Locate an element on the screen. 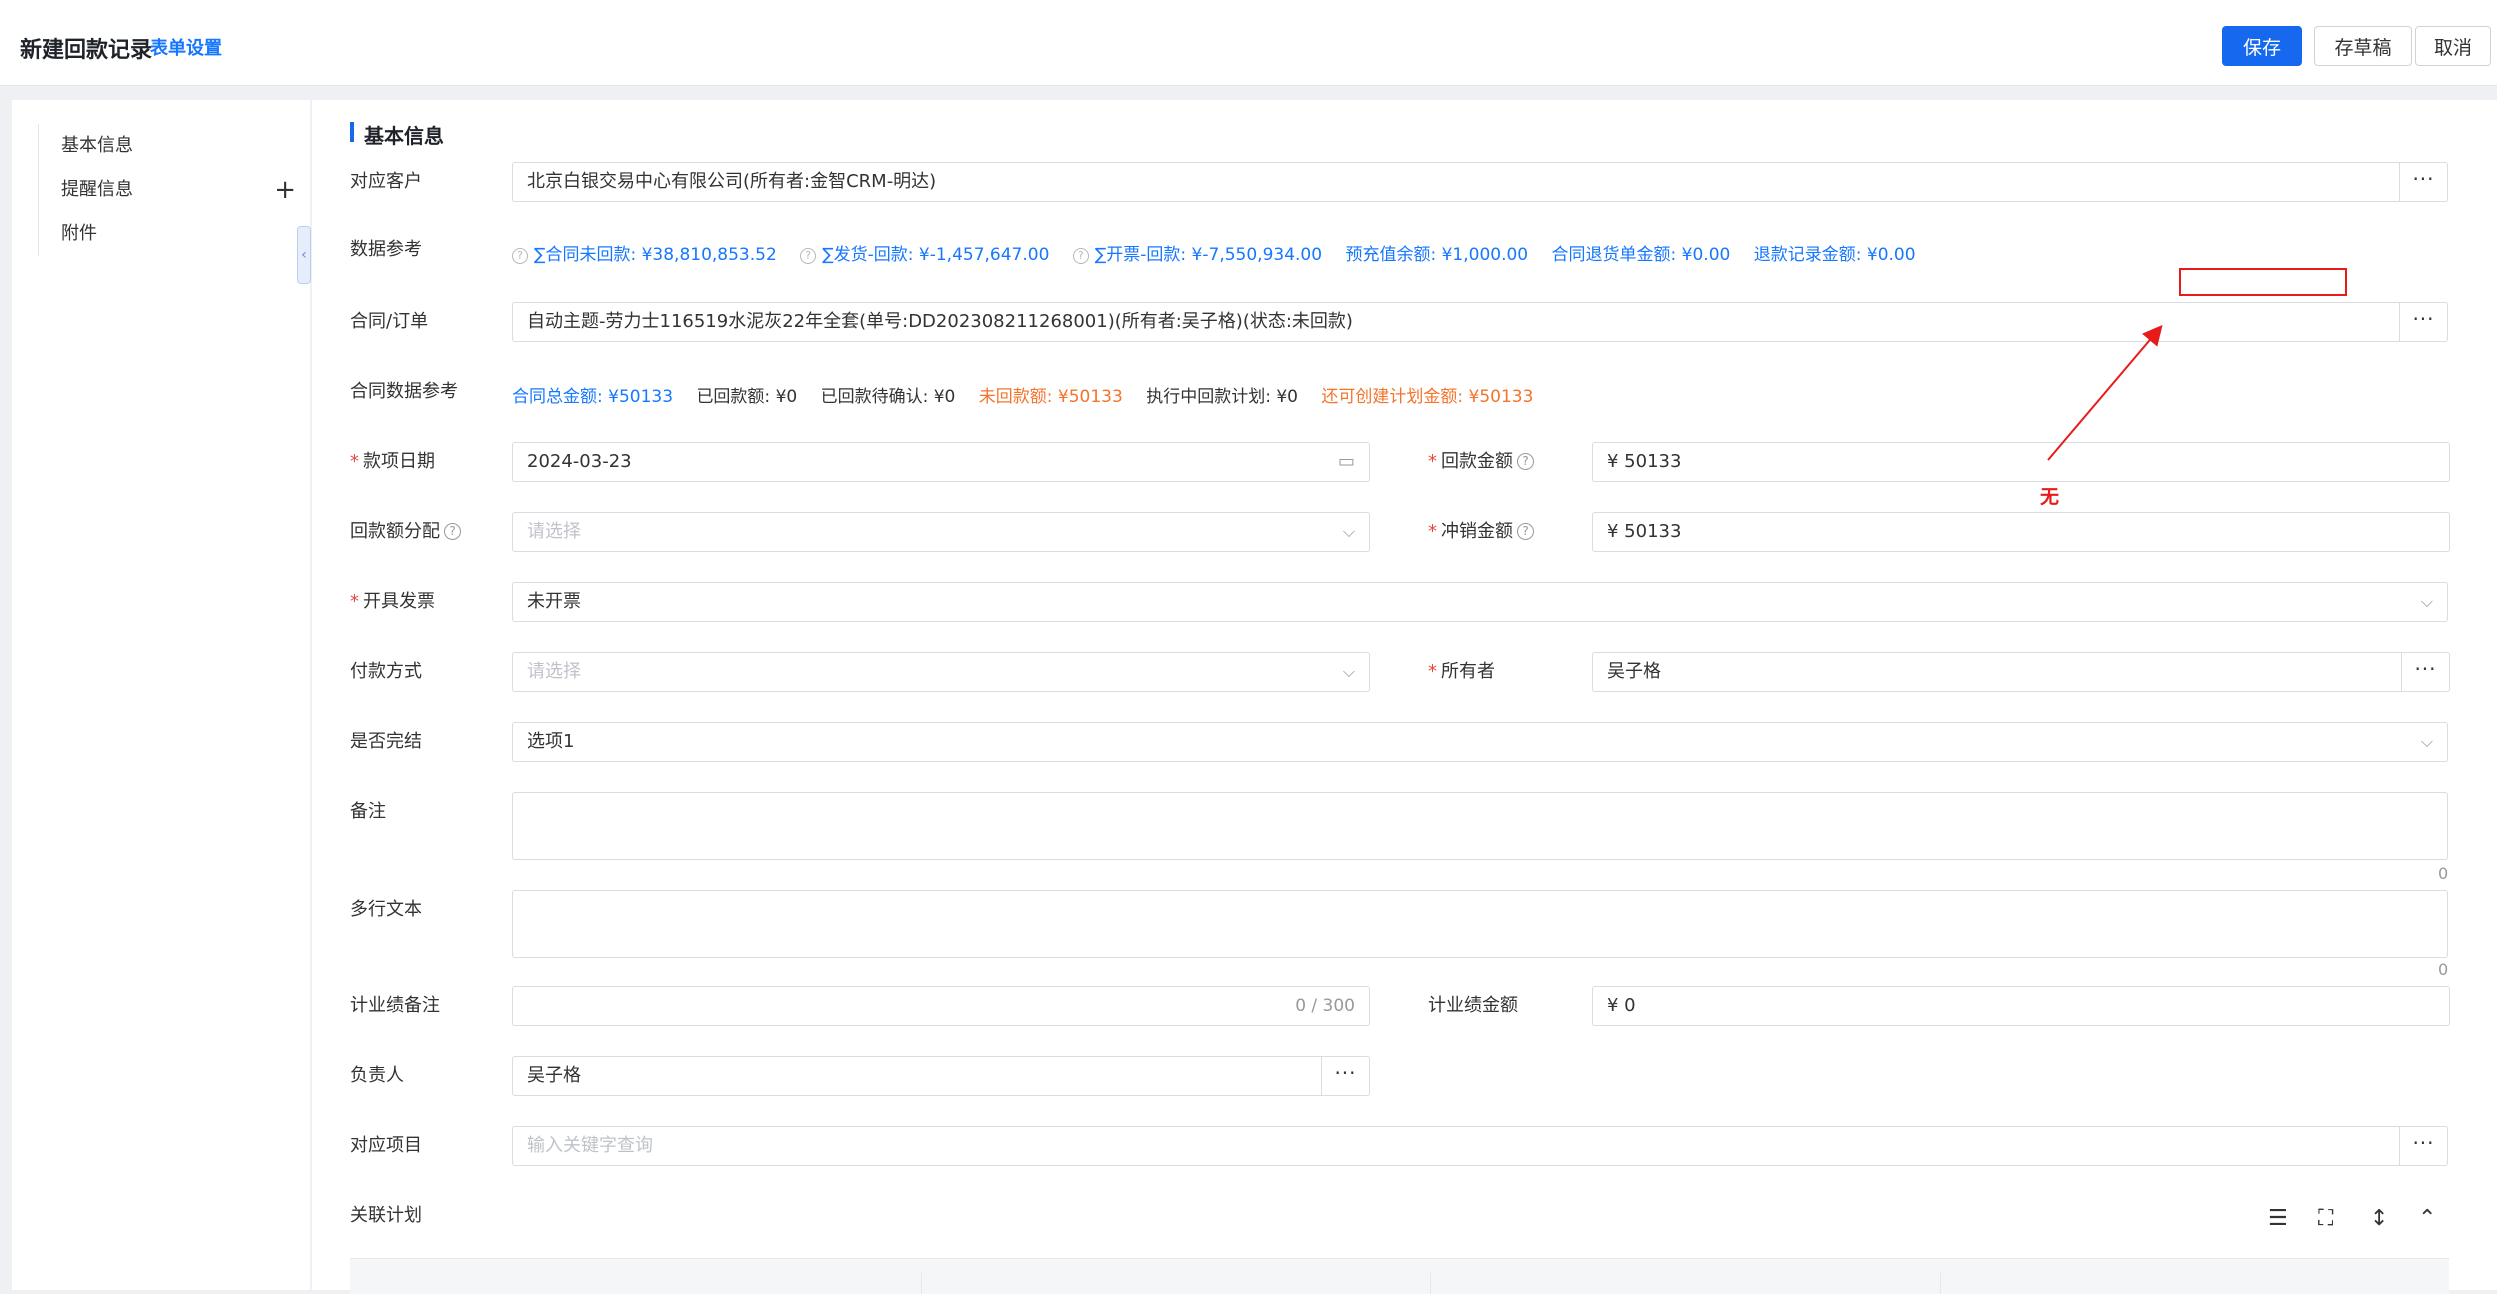 The width and height of the screenshot is (2497, 1294). pay-method-select: 请选择 ⌵ is located at coordinates (941, 672).